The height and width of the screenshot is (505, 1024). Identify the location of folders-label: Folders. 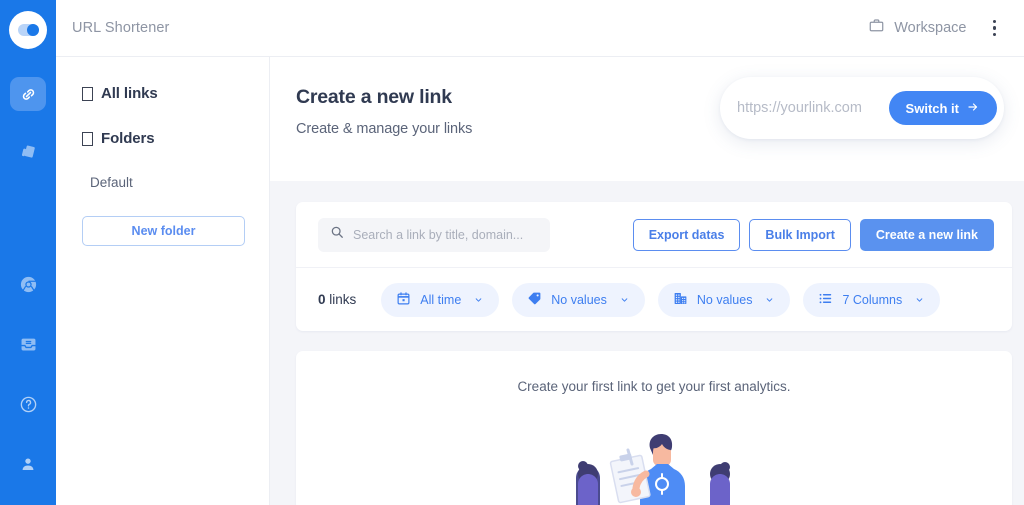
(128, 138).